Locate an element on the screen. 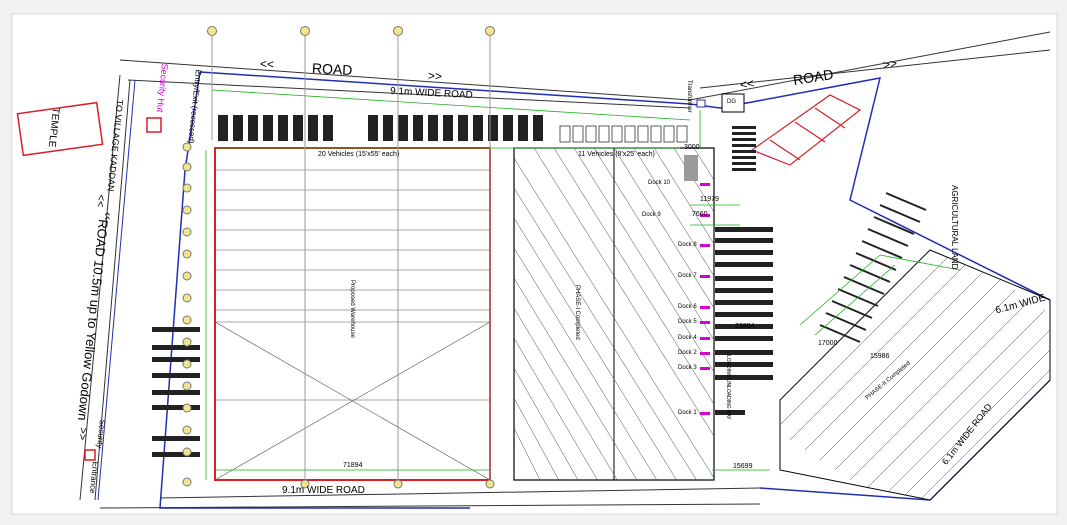 Image resolution: width=1067 pixels, height=525 pixels. dock-2-label: Dock 2 is located at coordinates (687, 353).